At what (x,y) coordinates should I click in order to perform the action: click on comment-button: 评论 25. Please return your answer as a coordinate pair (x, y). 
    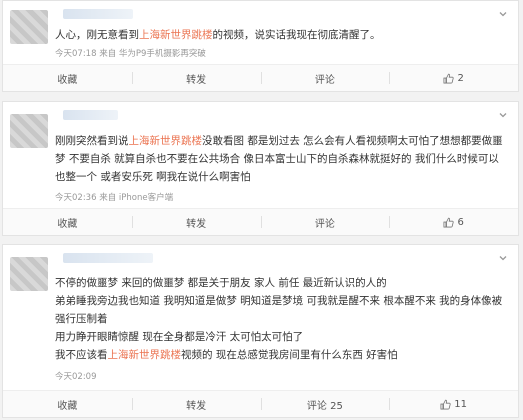
    Looking at the image, I should click on (325, 404).